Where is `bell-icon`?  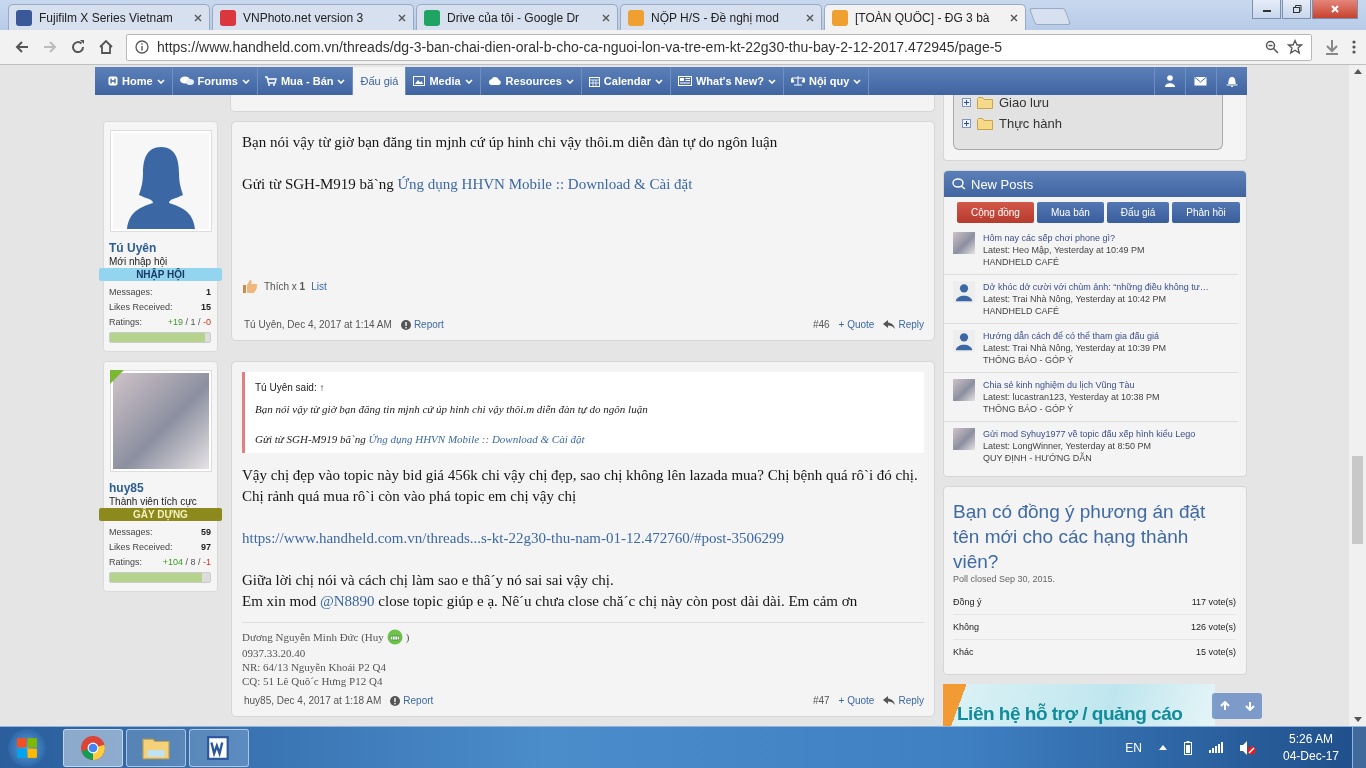 bell-icon is located at coordinates (1232, 81).